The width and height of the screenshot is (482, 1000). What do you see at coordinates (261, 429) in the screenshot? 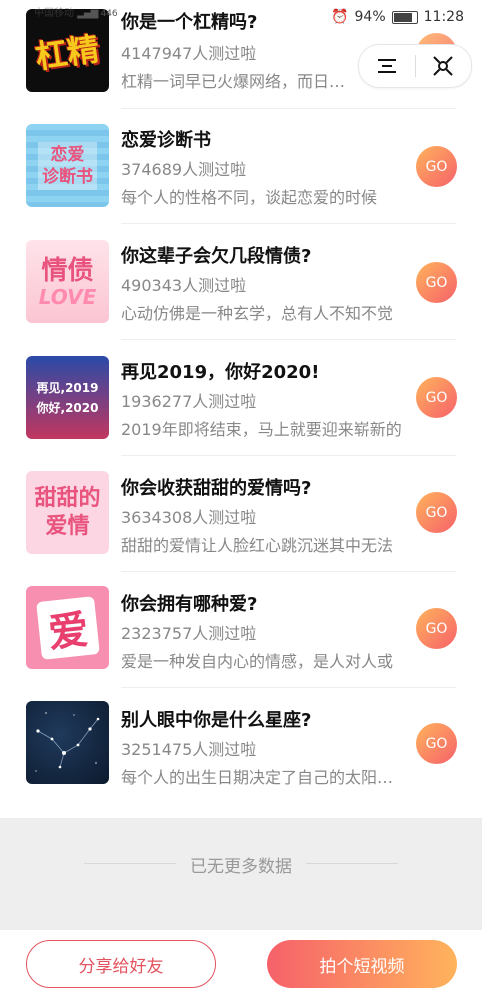
I see `quiz-description: 2019年即将结束，马上就要迎来崭新的` at bounding box center [261, 429].